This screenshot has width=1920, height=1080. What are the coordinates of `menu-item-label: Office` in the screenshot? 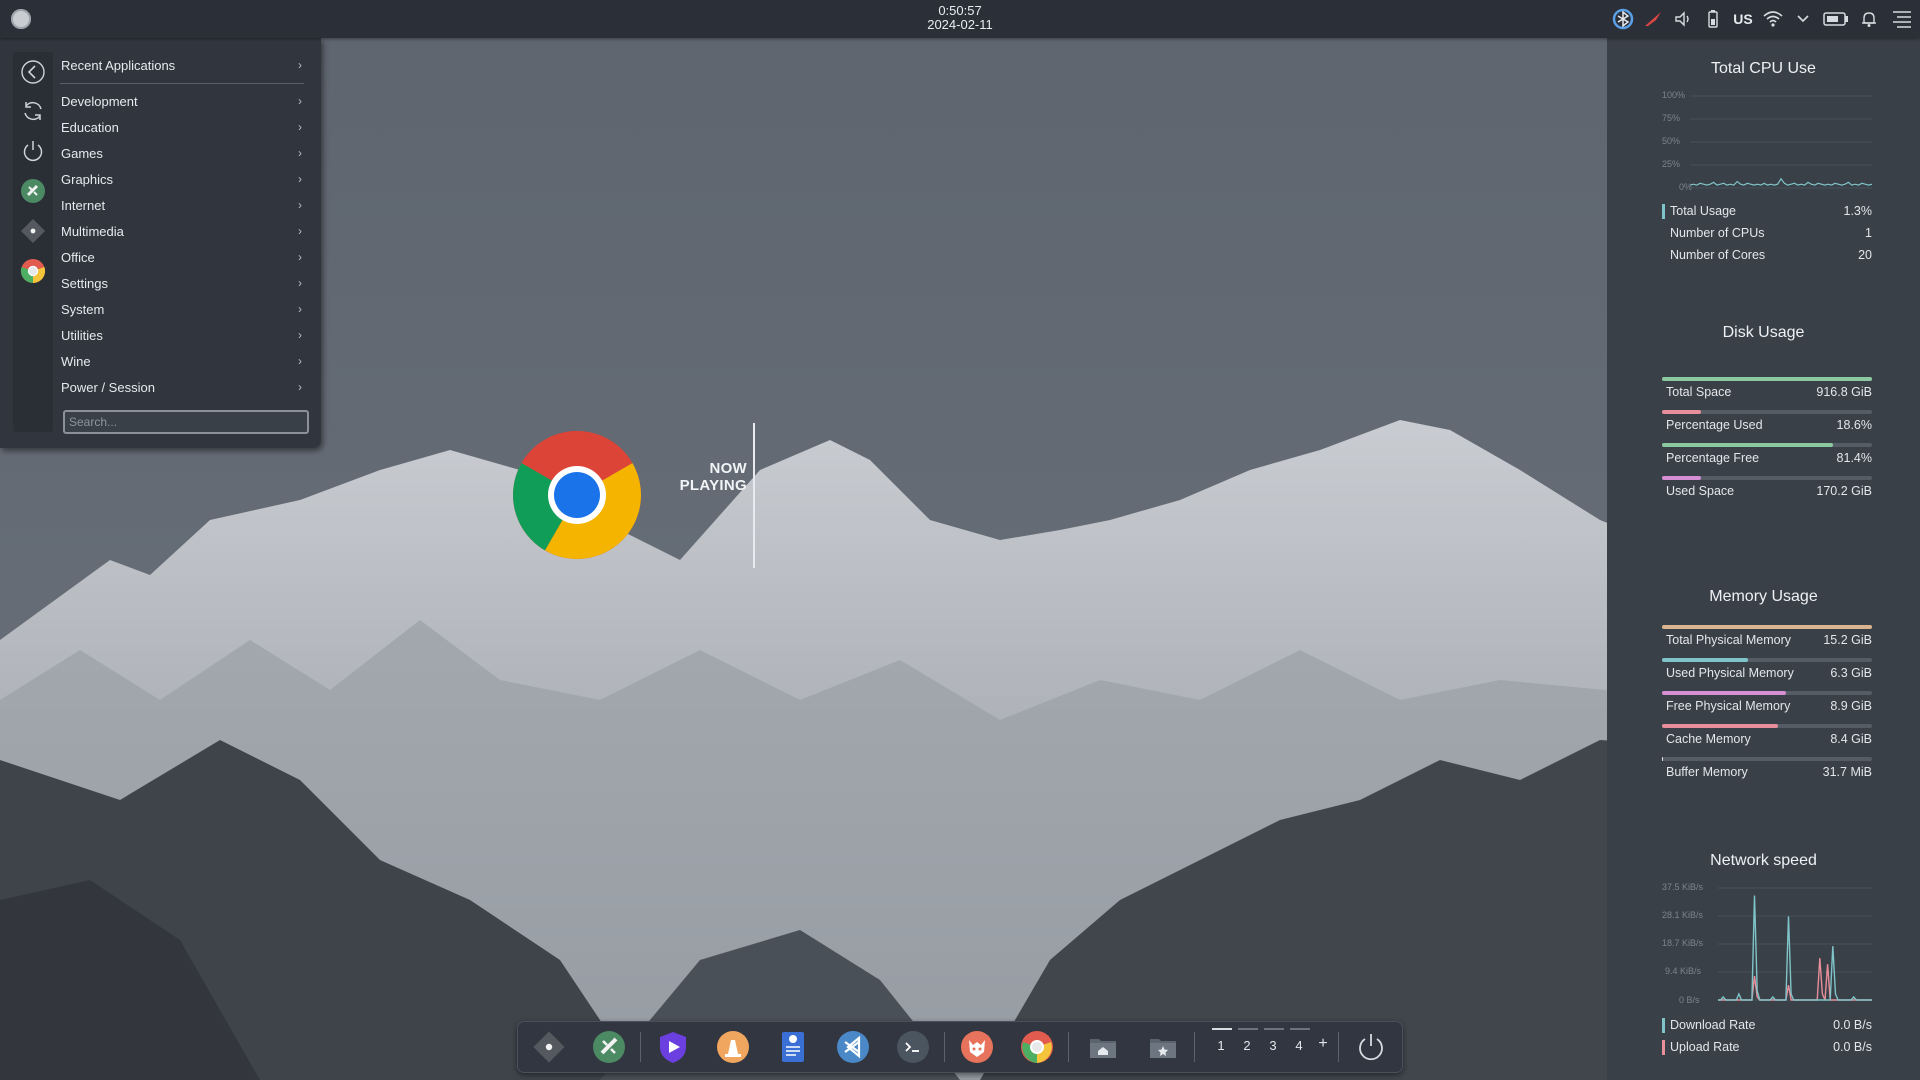 It's located at (78, 257).